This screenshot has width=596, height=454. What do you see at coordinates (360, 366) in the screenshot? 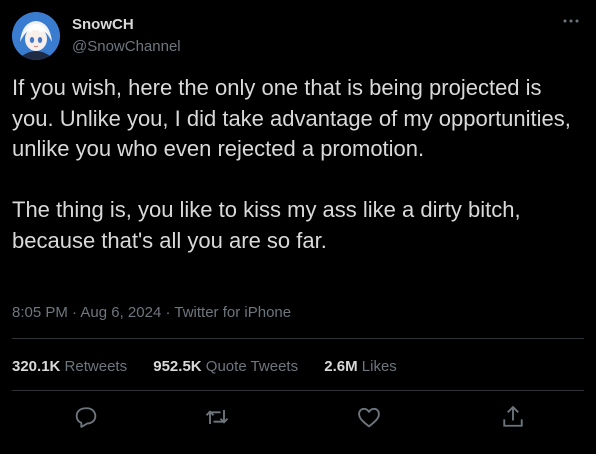
I see `likes-stat: 2.6M Likes` at bounding box center [360, 366].